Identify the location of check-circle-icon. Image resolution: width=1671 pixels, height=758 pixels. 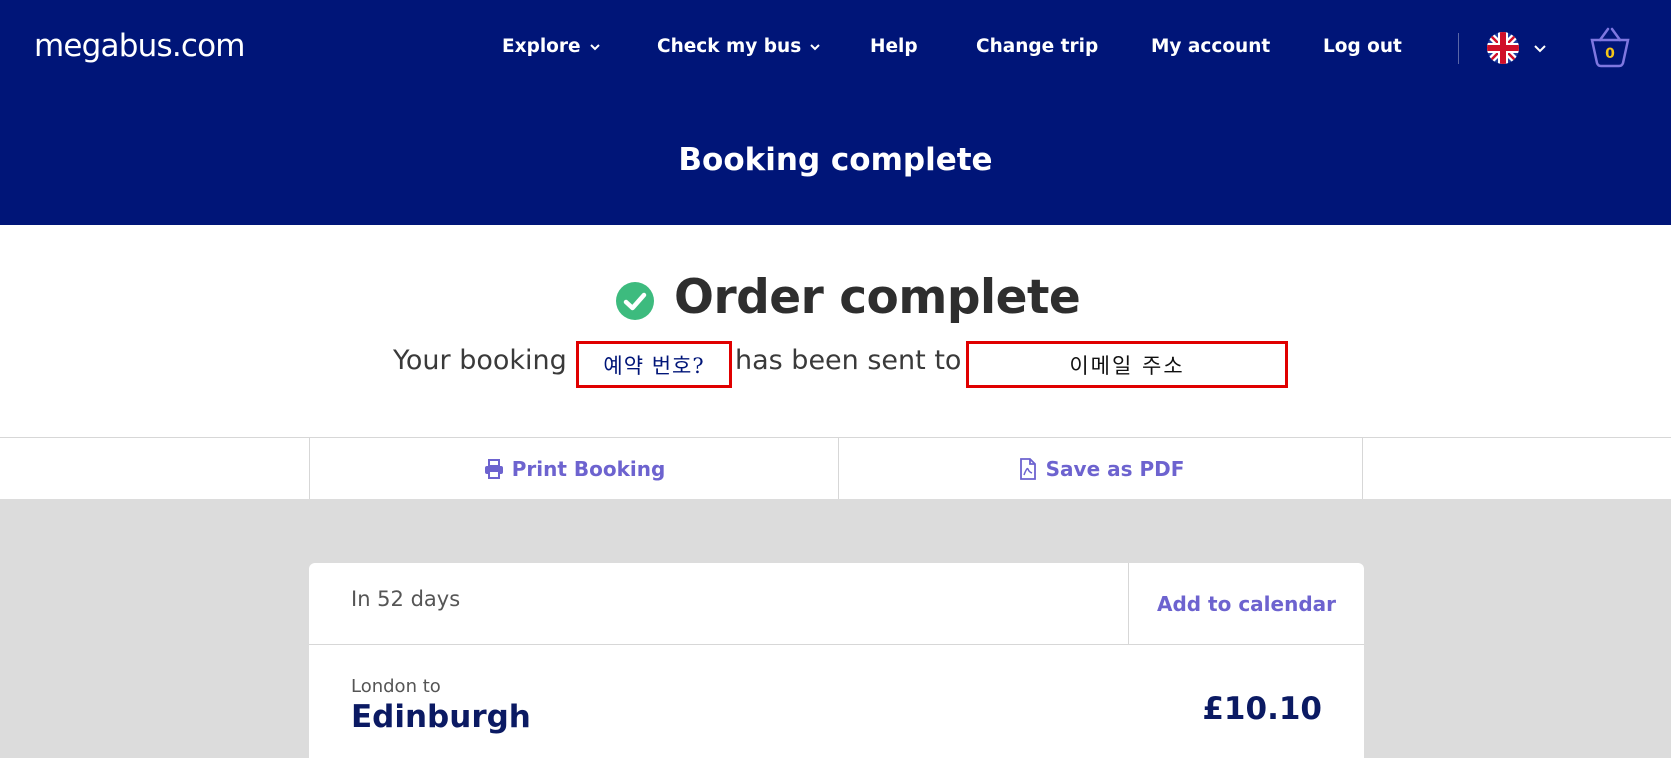
(635, 301).